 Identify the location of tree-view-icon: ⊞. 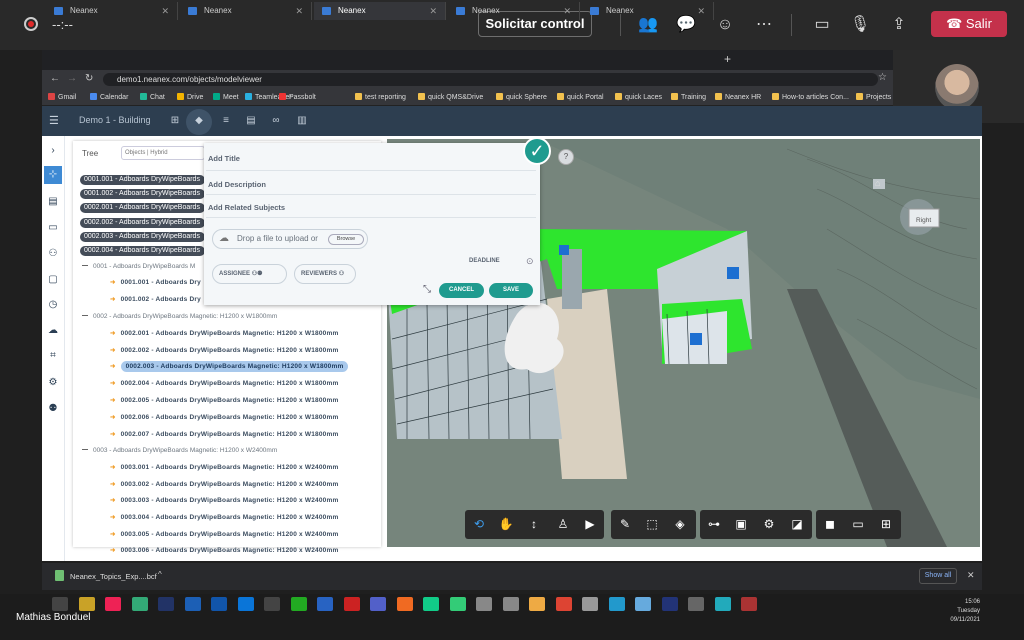
(175, 121).